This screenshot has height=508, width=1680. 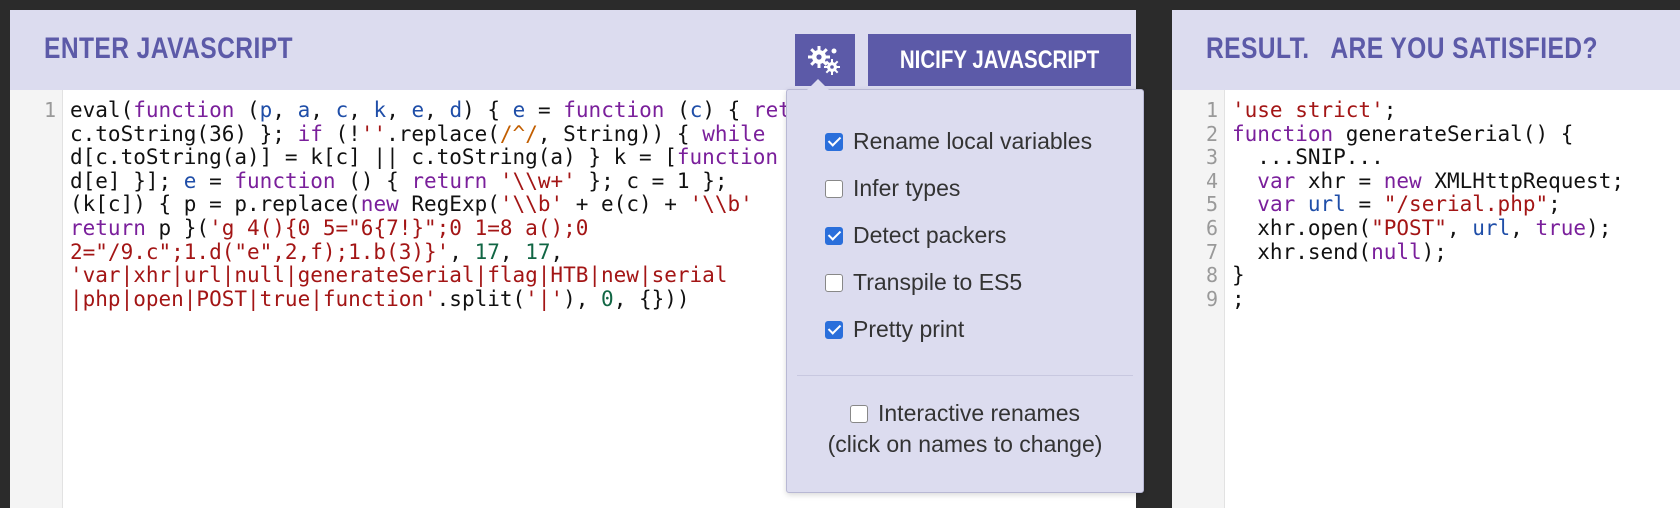 I want to click on input-panel-title: ENTER JAVASCRIPT, so click(x=168, y=48).